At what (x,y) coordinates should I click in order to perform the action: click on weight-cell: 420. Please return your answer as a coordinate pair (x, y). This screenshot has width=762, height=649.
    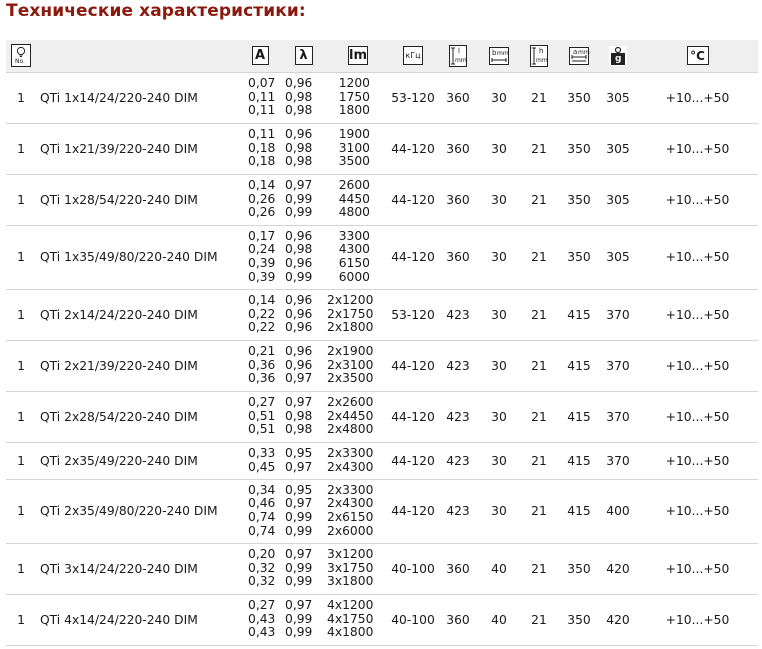
    Looking at the image, I should click on (618, 568).